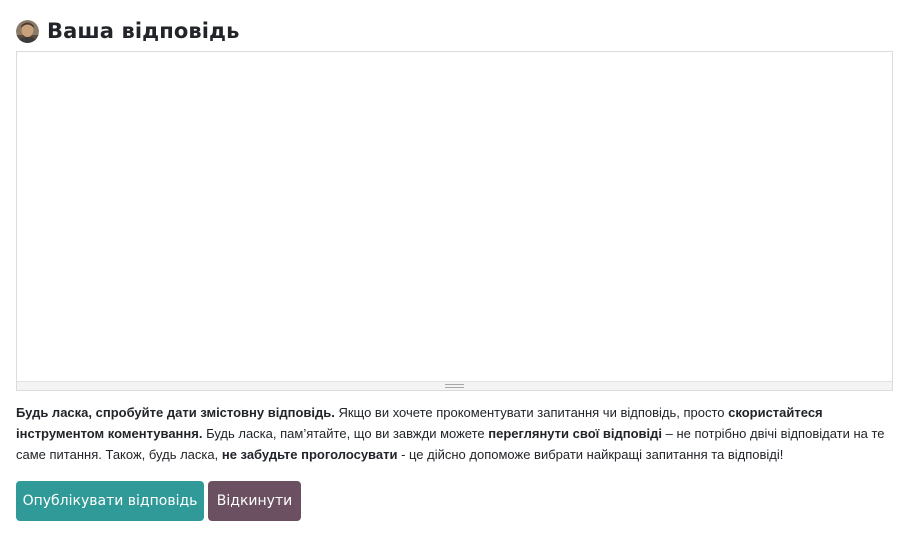 The image size is (920, 533). I want to click on guideline-bold-text: не забудьте проголосувати, so click(309, 454).